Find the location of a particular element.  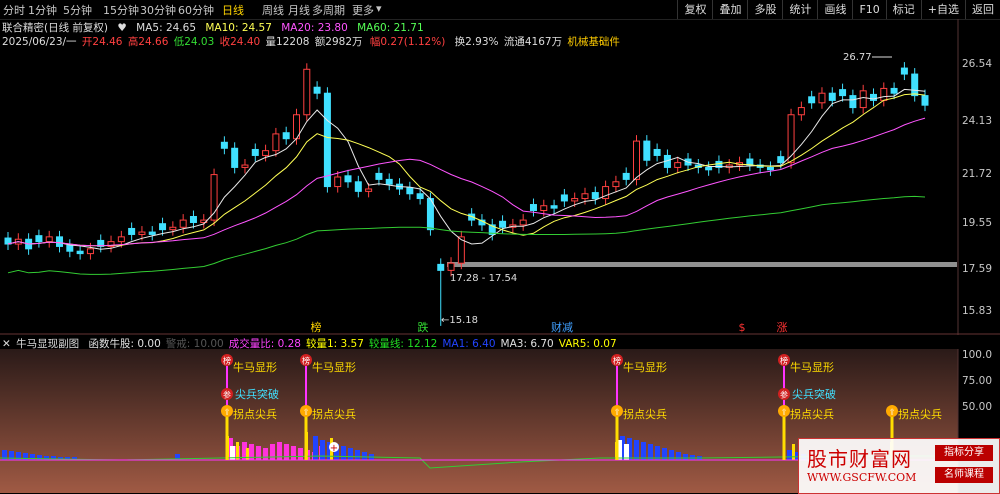

price-tick-label: 21.72 is located at coordinates (976, 174).